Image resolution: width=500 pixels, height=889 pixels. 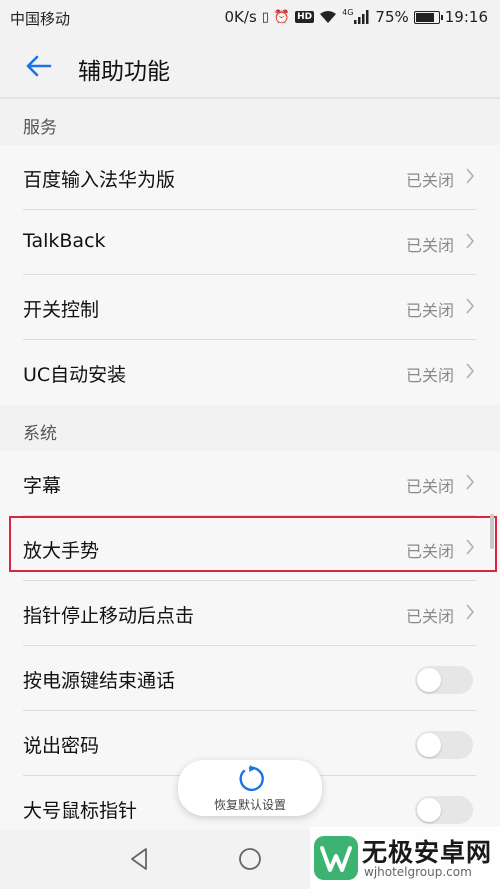 I want to click on alarm-icon: ⏰, so click(x=282, y=17).